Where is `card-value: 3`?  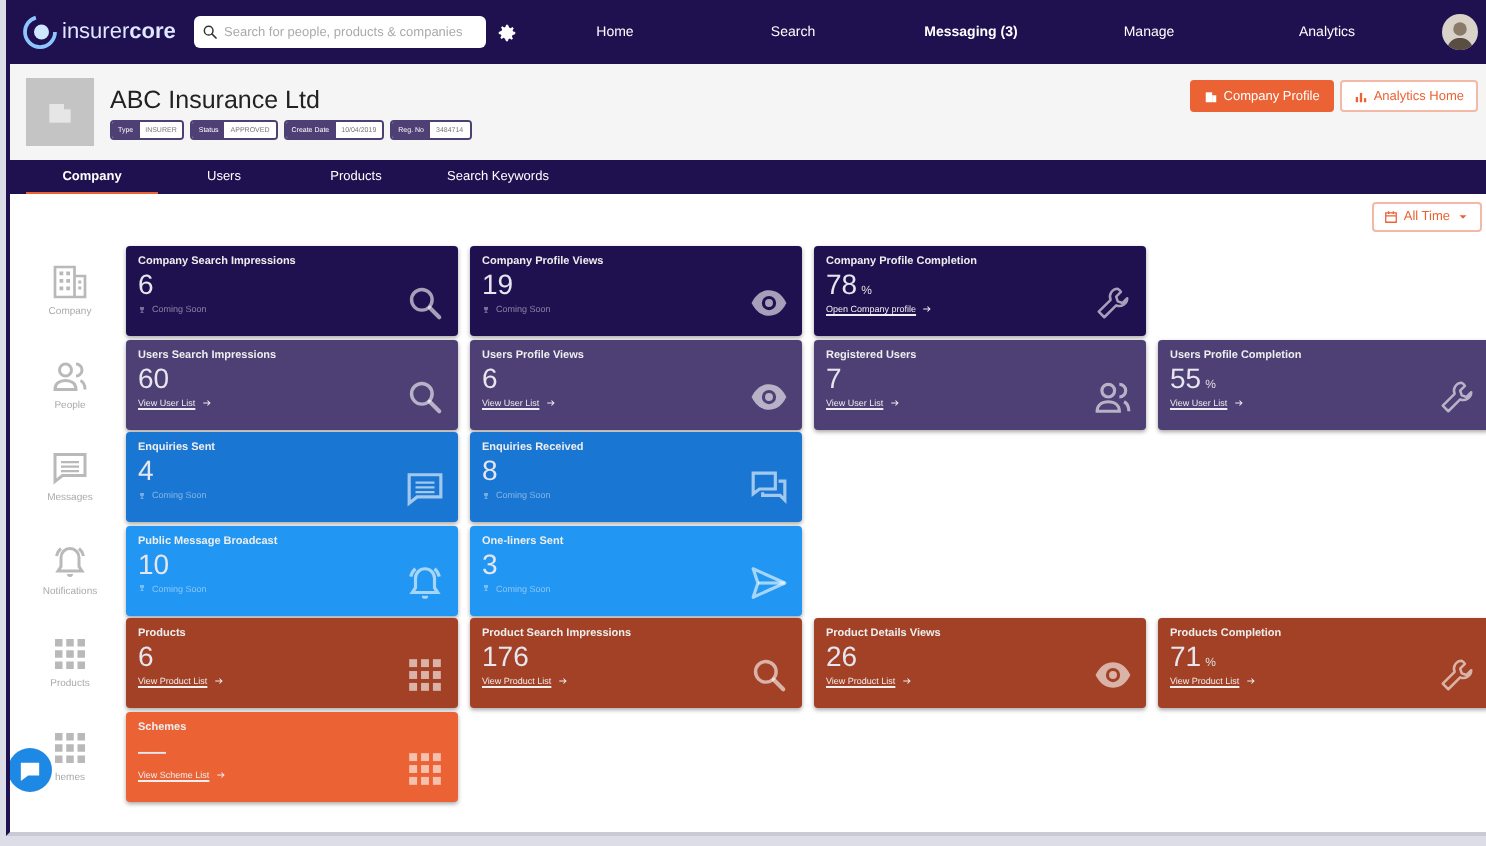 card-value: 3 is located at coordinates (490, 564).